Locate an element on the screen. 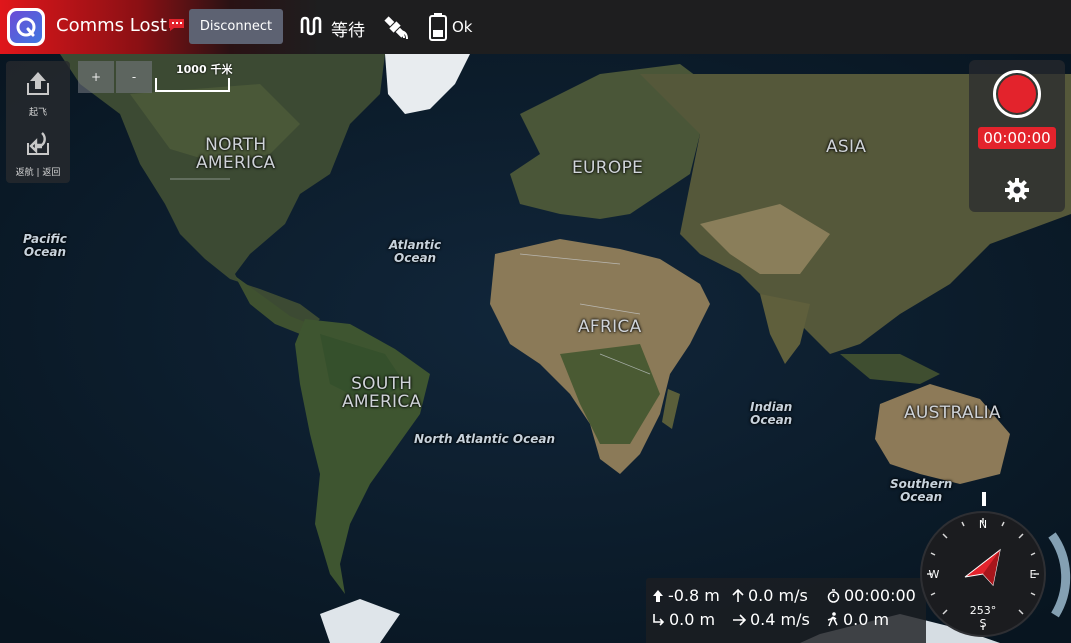 This screenshot has width=1071, height=643. label-north-america-line2: AMERICA is located at coordinates (236, 162).